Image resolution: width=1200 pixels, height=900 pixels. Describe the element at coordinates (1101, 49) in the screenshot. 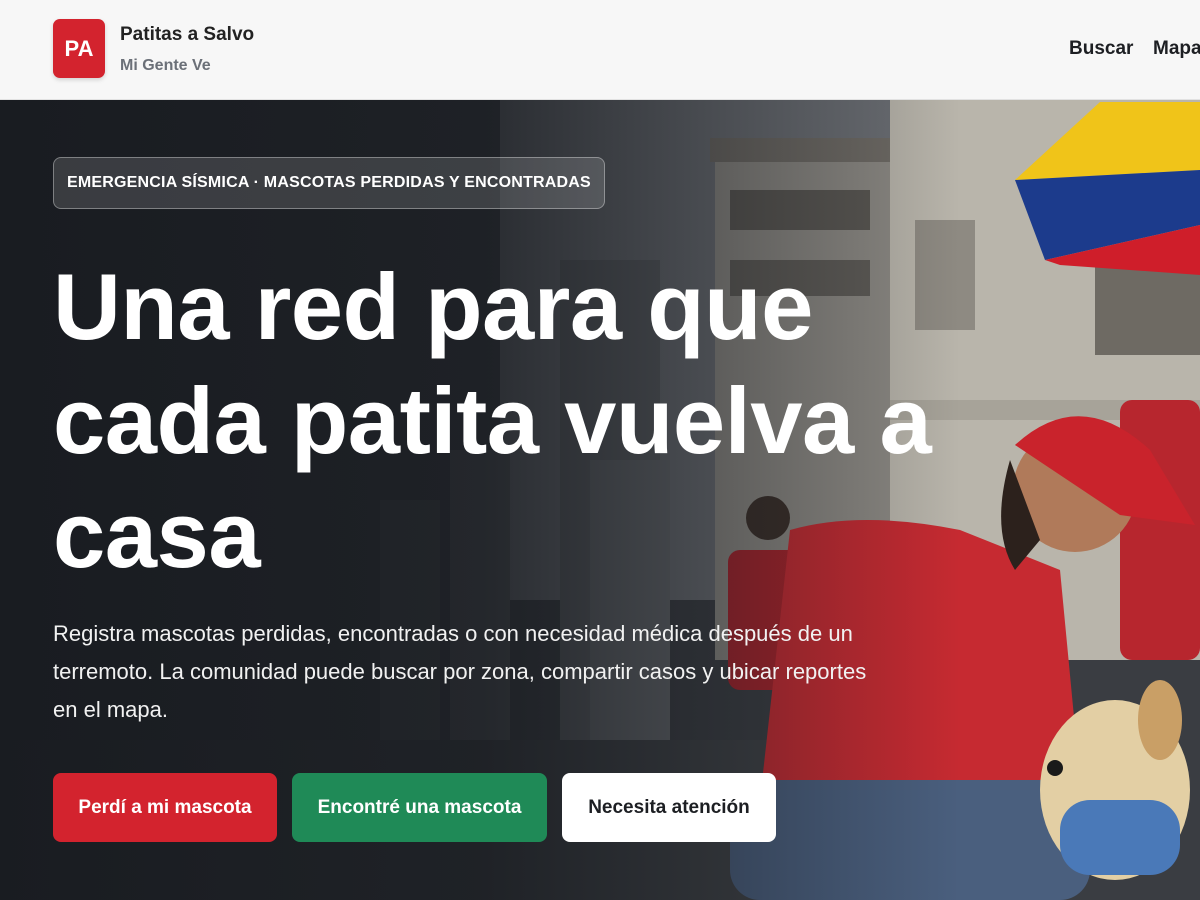

I see `nav-buscar-link: Buscar` at that location.